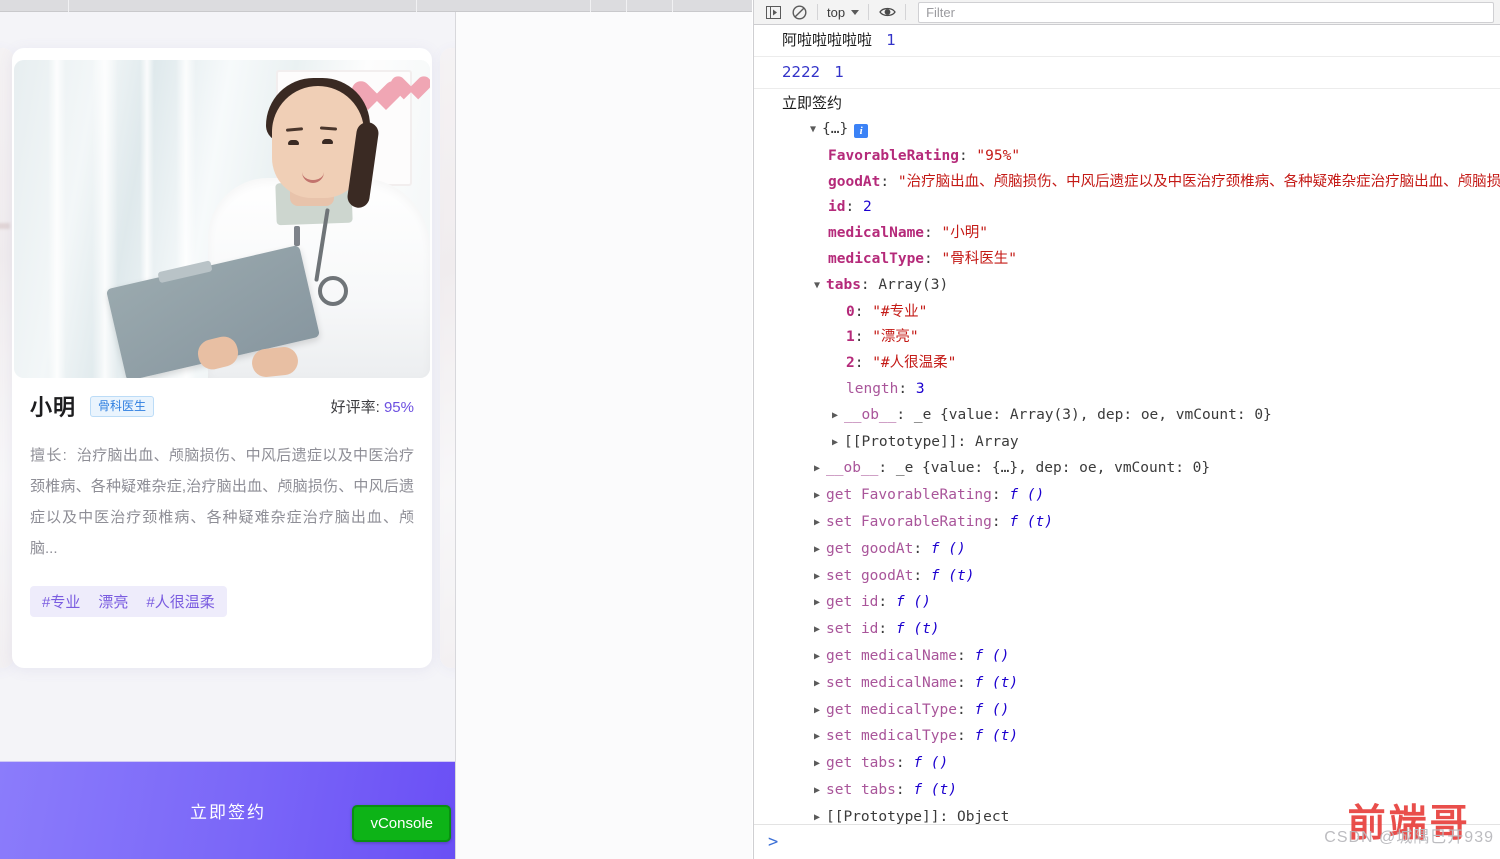 The width and height of the screenshot is (1500, 859). I want to click on object-root-toggle: ▼ {…} i, so click(1141, 130).